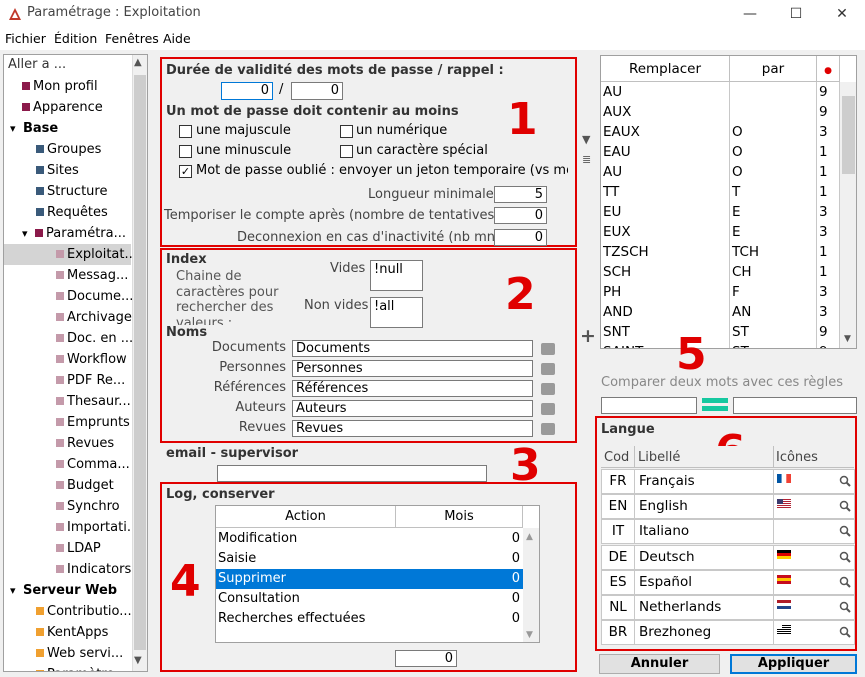  I want to click on minimize-button: —, so click(750, 14).